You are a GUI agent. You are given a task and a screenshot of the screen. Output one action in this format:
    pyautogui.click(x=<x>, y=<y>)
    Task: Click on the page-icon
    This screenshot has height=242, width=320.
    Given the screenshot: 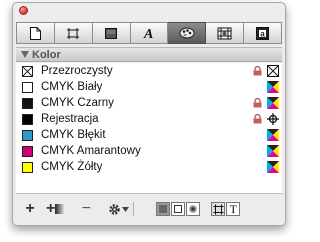 What is the action you would take?
    pyautogui.click(x=35, y=33)
    